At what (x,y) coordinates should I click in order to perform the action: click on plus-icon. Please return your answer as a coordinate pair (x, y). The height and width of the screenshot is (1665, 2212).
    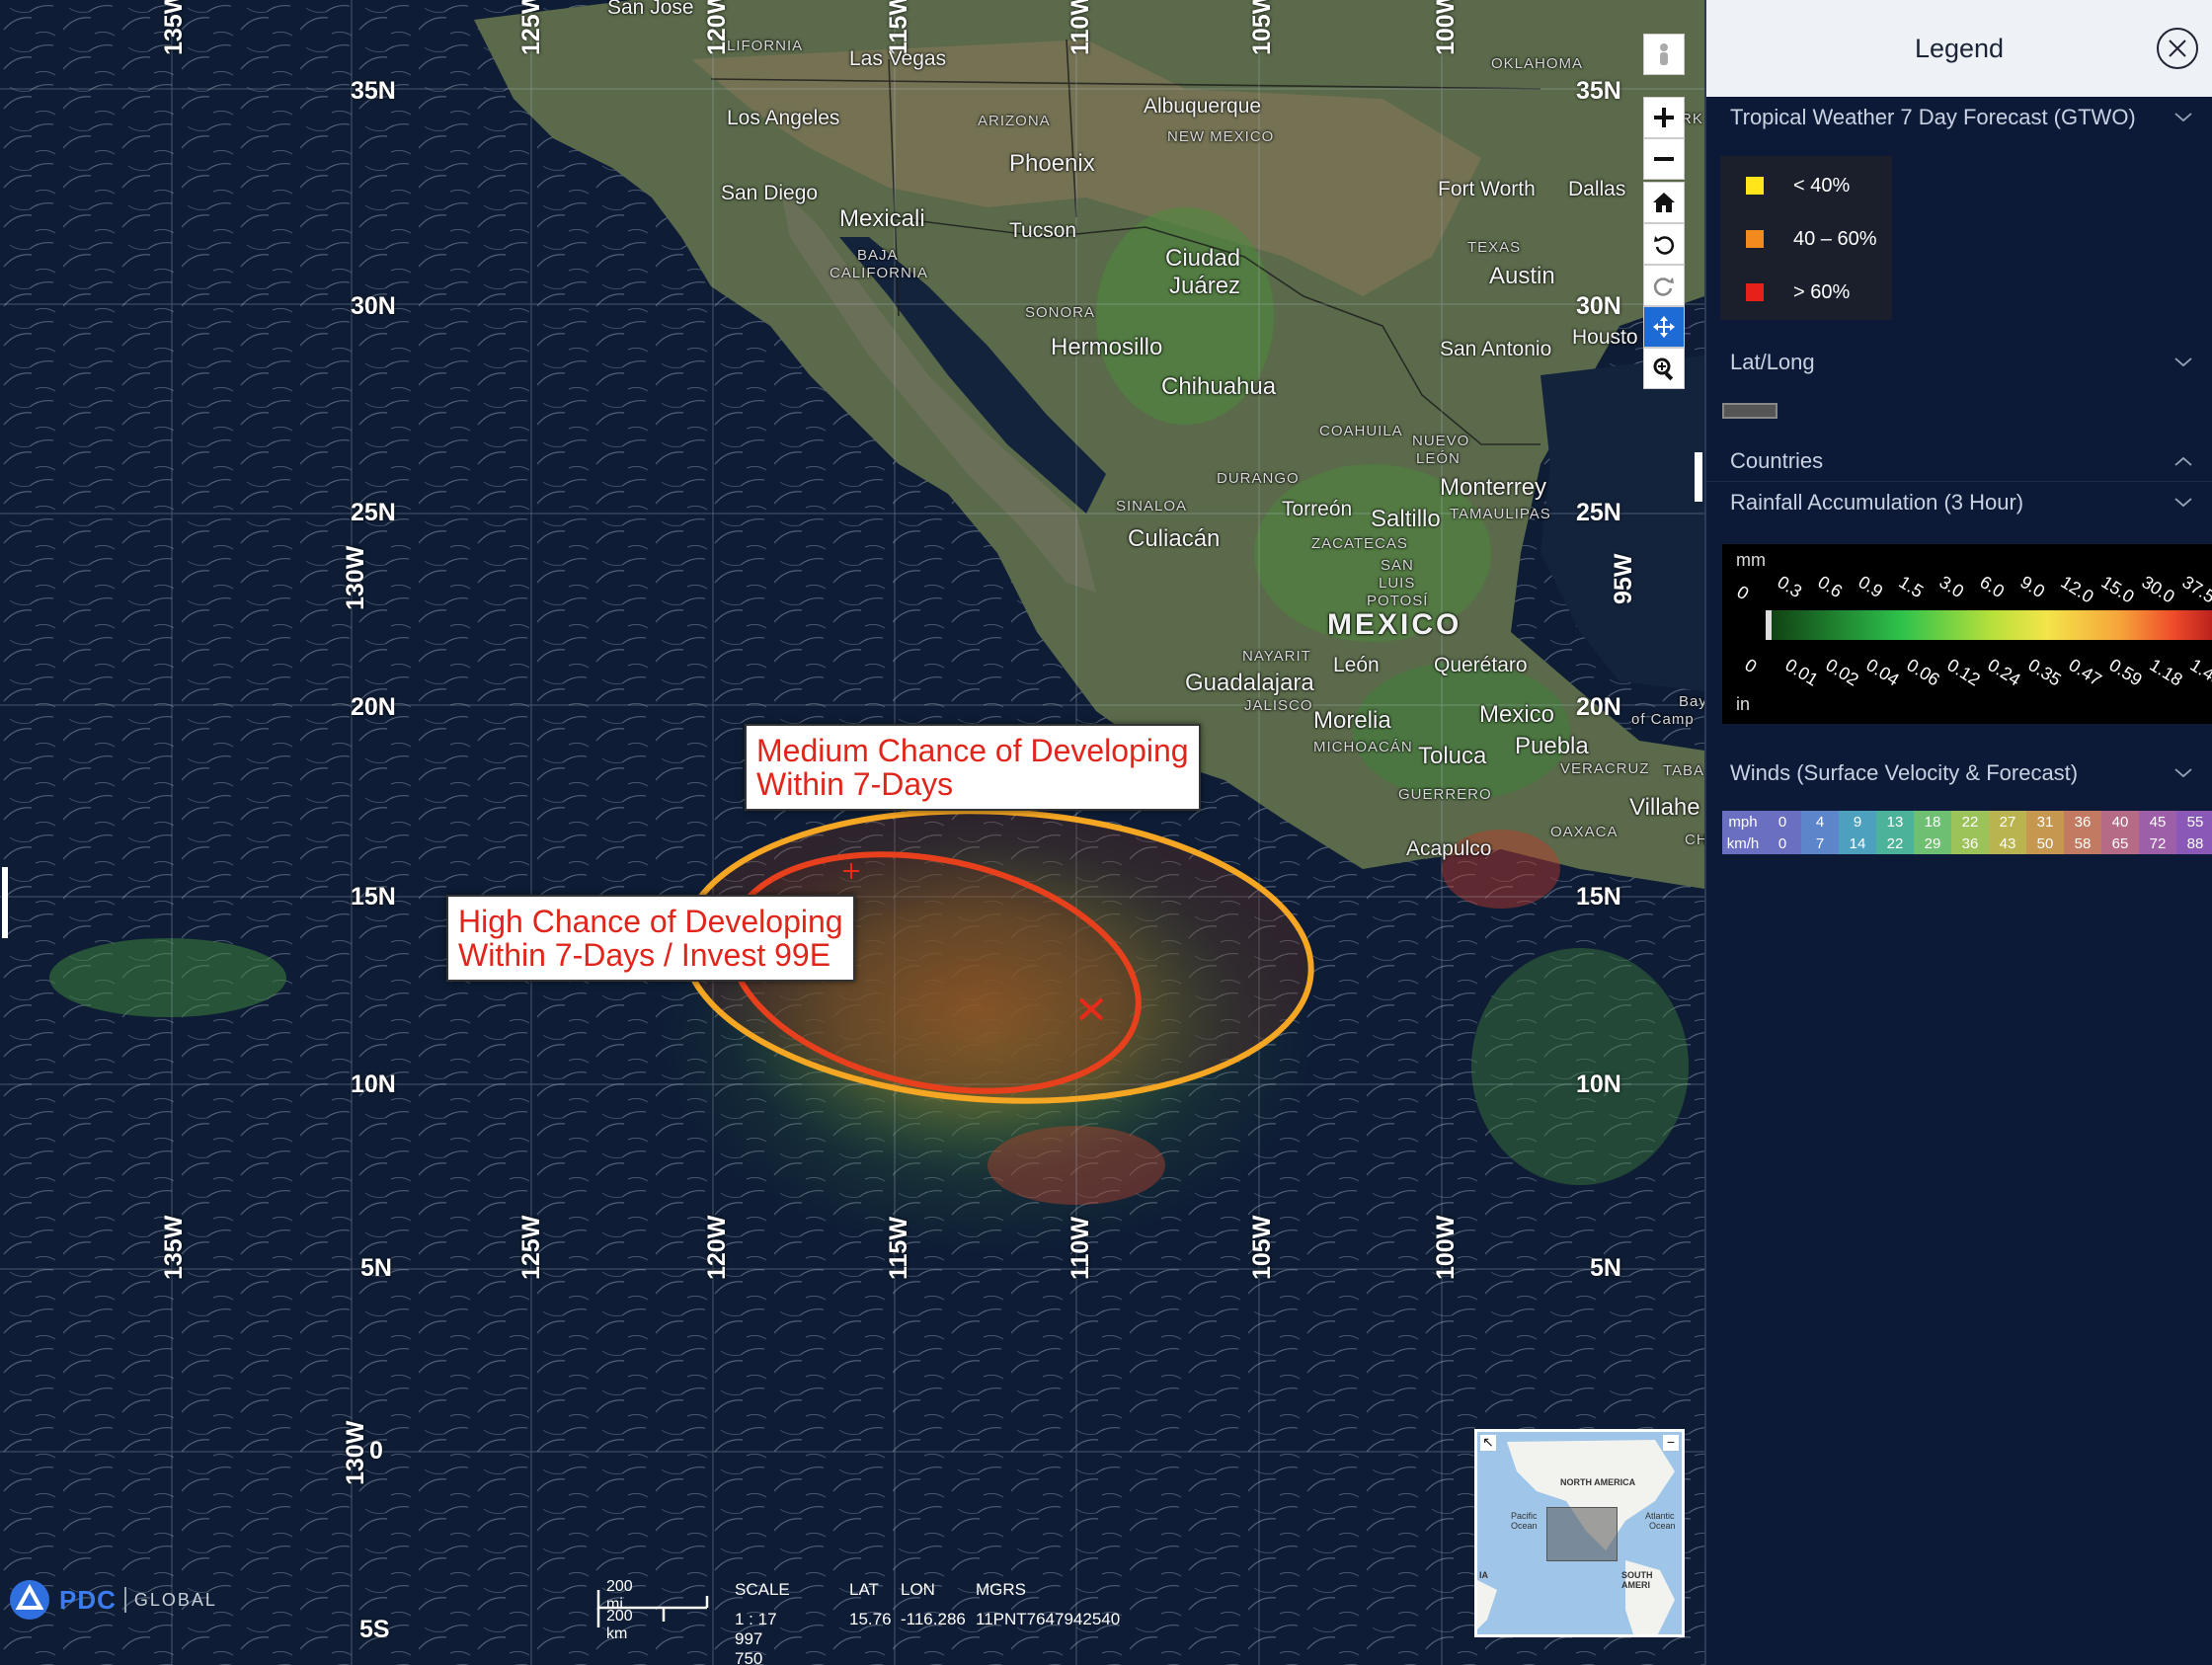
    Looking at the image, I should click on (1664, 117).